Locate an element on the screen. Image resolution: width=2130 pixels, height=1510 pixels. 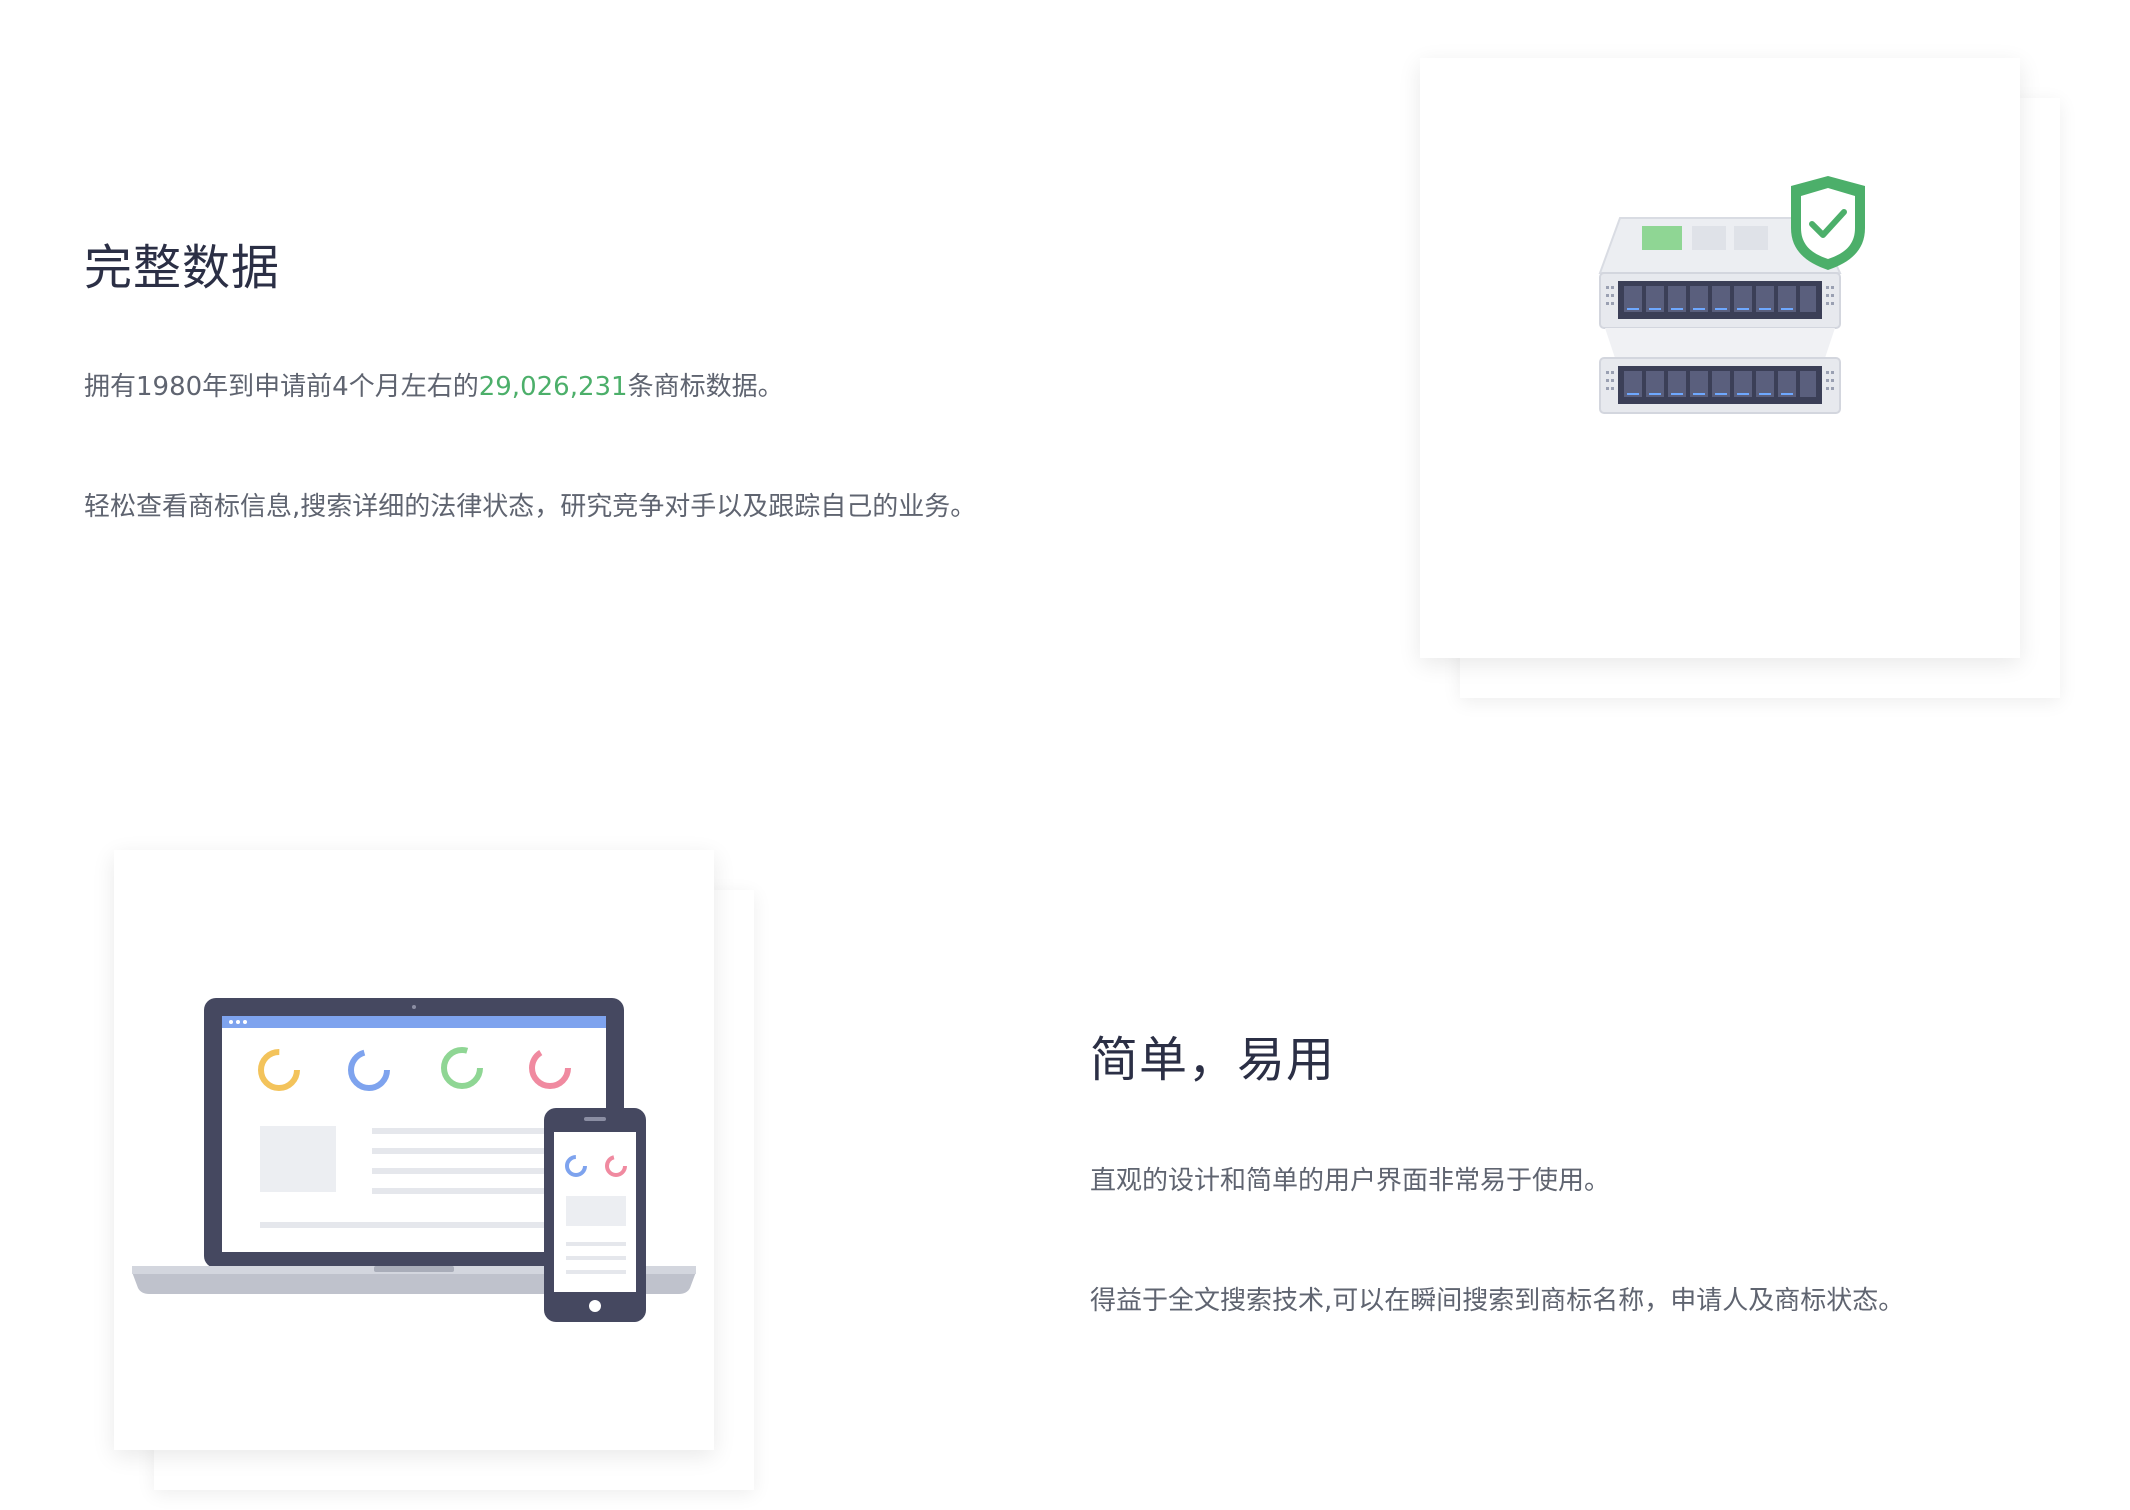
section-title-easy-use: 简单，易用 is located at coordinates (1213, 1060).